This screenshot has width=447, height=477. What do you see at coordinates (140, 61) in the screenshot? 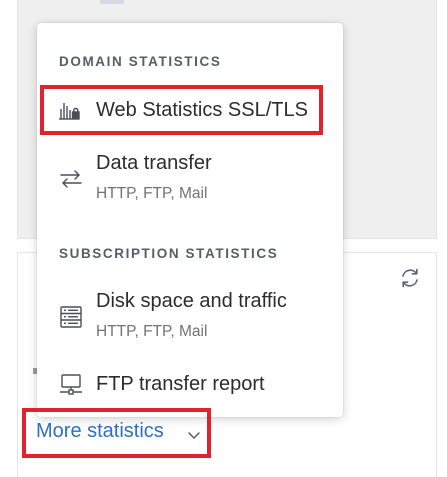
I see `section-header-domain-statistics: DOMAIN STATISTICS` at bounding box center [140, 61].